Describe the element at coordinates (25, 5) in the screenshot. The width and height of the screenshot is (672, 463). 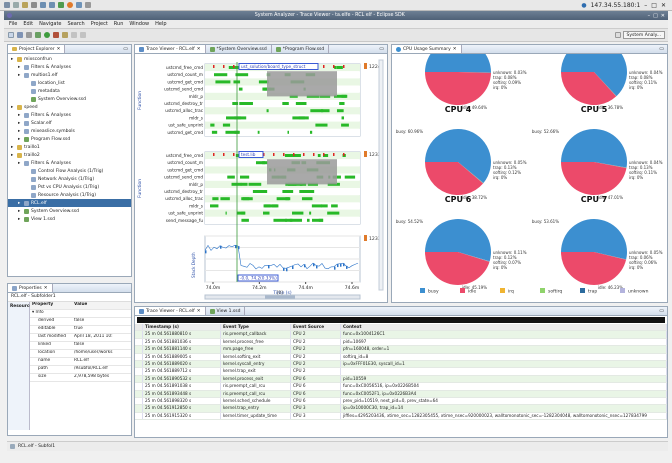
I see `vnc-clipboard-icon` at that location.